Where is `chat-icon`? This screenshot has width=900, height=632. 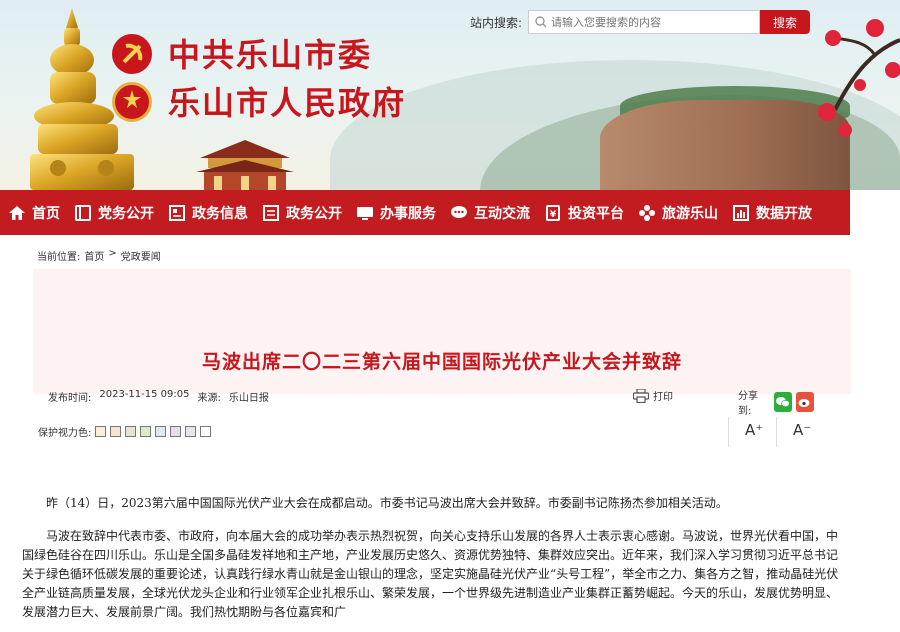
chat-icon is located at coordinates (459, 213).